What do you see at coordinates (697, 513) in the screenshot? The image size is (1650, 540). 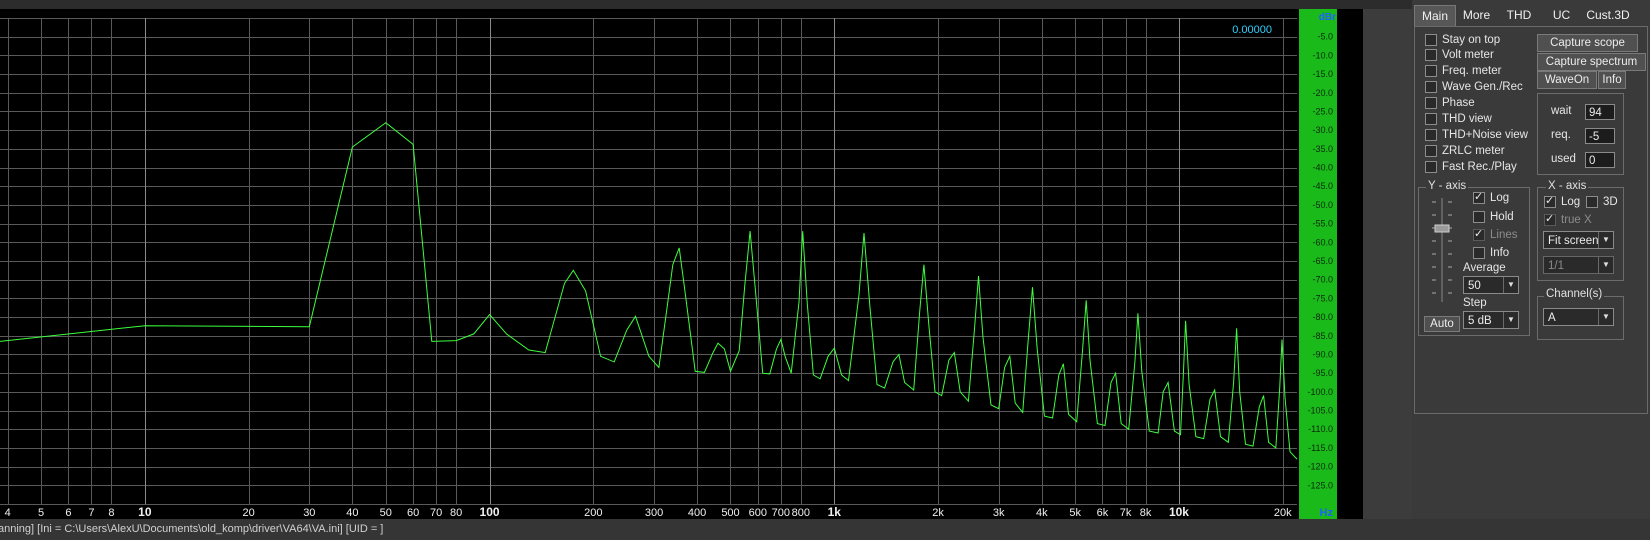 I see `x-tick-label: 400` at bounding box center [697, 513].